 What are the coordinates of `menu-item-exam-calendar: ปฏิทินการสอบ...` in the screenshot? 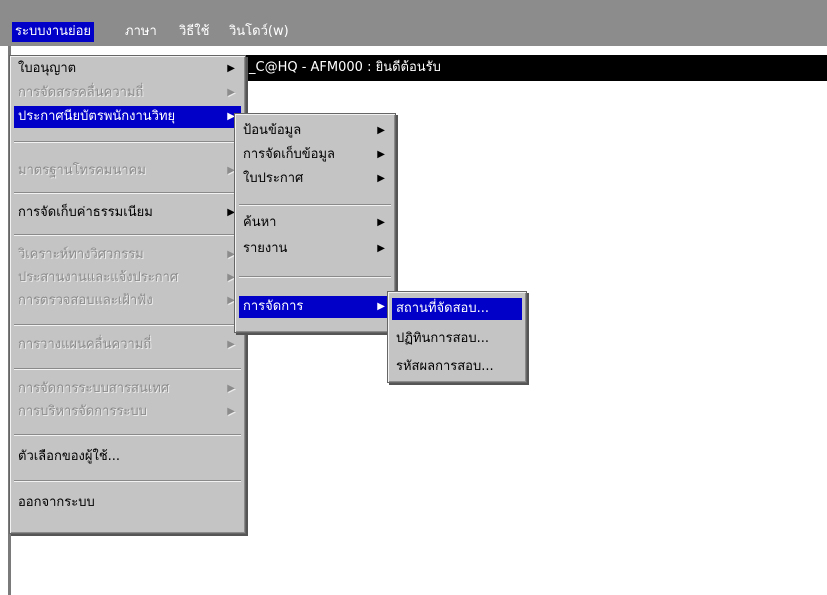 It's located at (457, 339).